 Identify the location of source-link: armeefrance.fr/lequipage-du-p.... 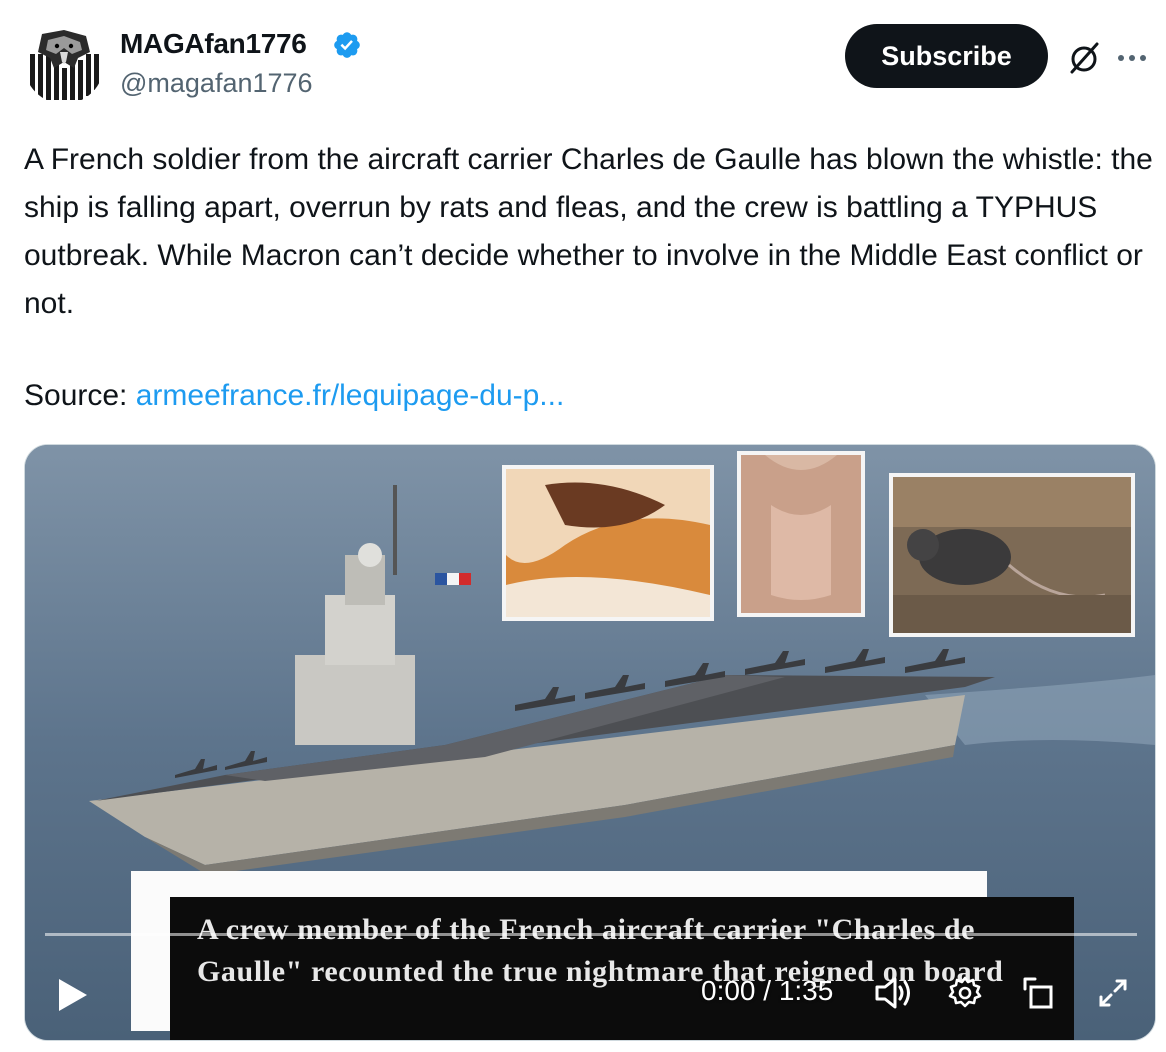
(350, 395).